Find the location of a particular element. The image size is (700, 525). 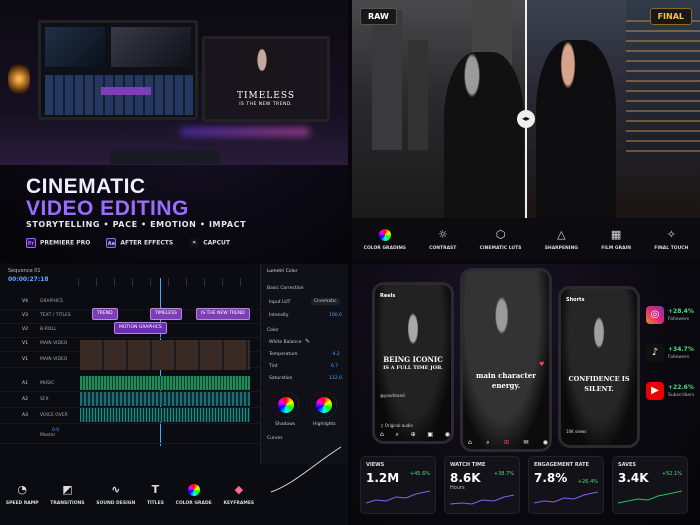

master-level: 0.0 is located at coordinates (56, 430).